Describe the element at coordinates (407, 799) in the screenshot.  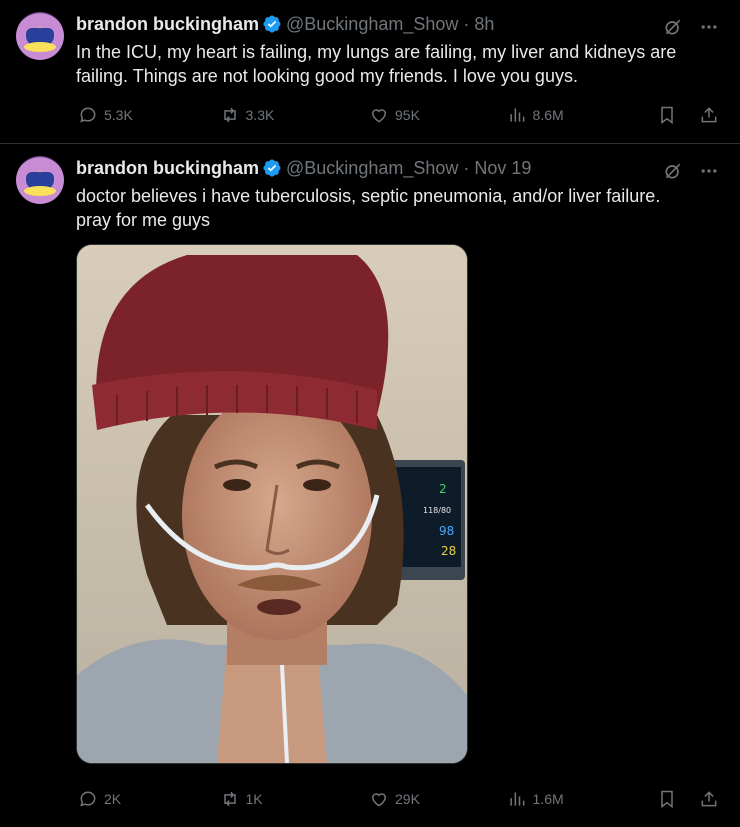
I see `like-count: 29K` at that location.